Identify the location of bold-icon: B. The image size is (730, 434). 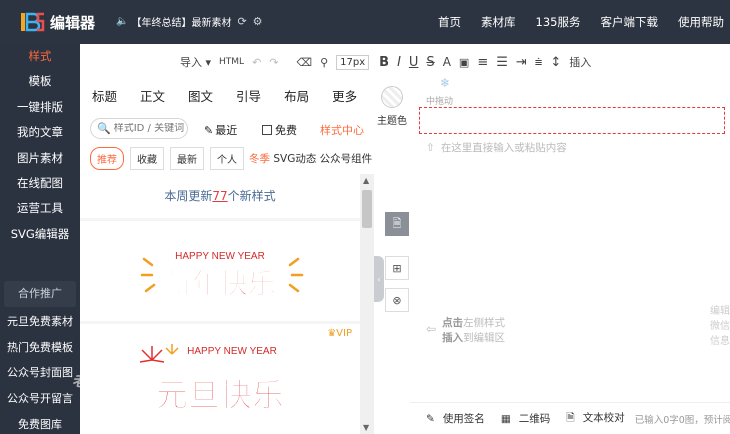
(384, 62).